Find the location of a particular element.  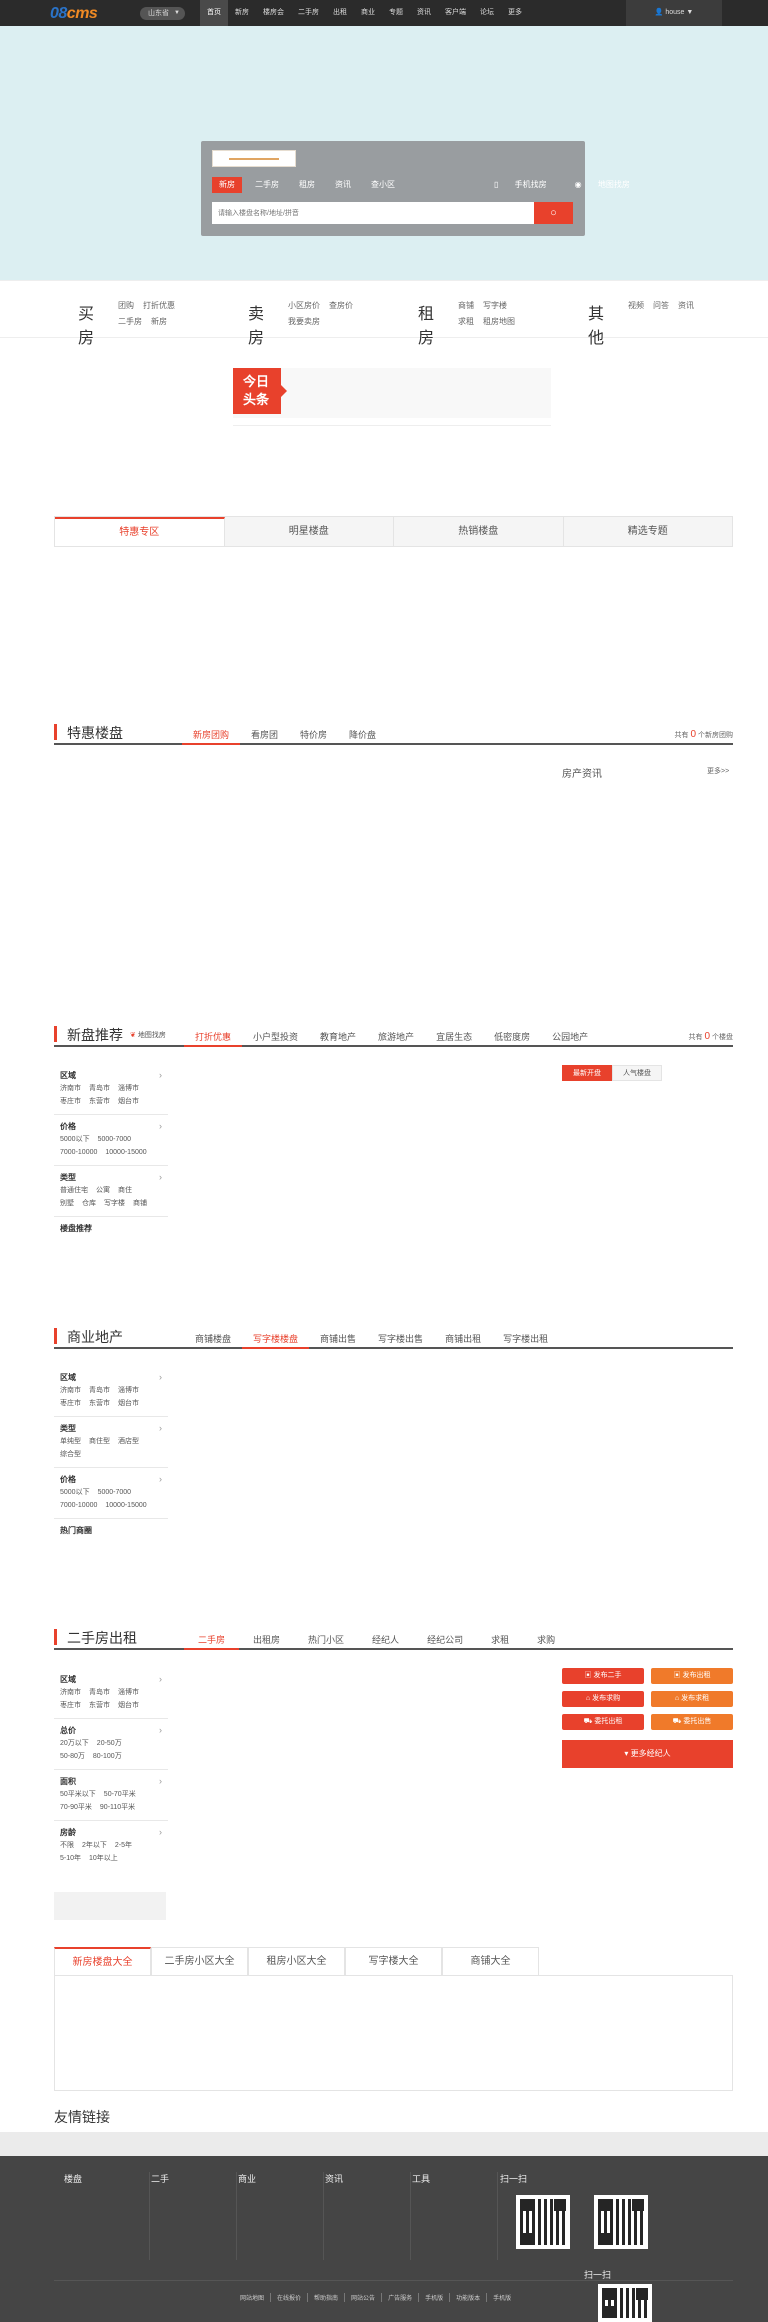

category-link: 我要卖房 is located at coordinates (304, 321).